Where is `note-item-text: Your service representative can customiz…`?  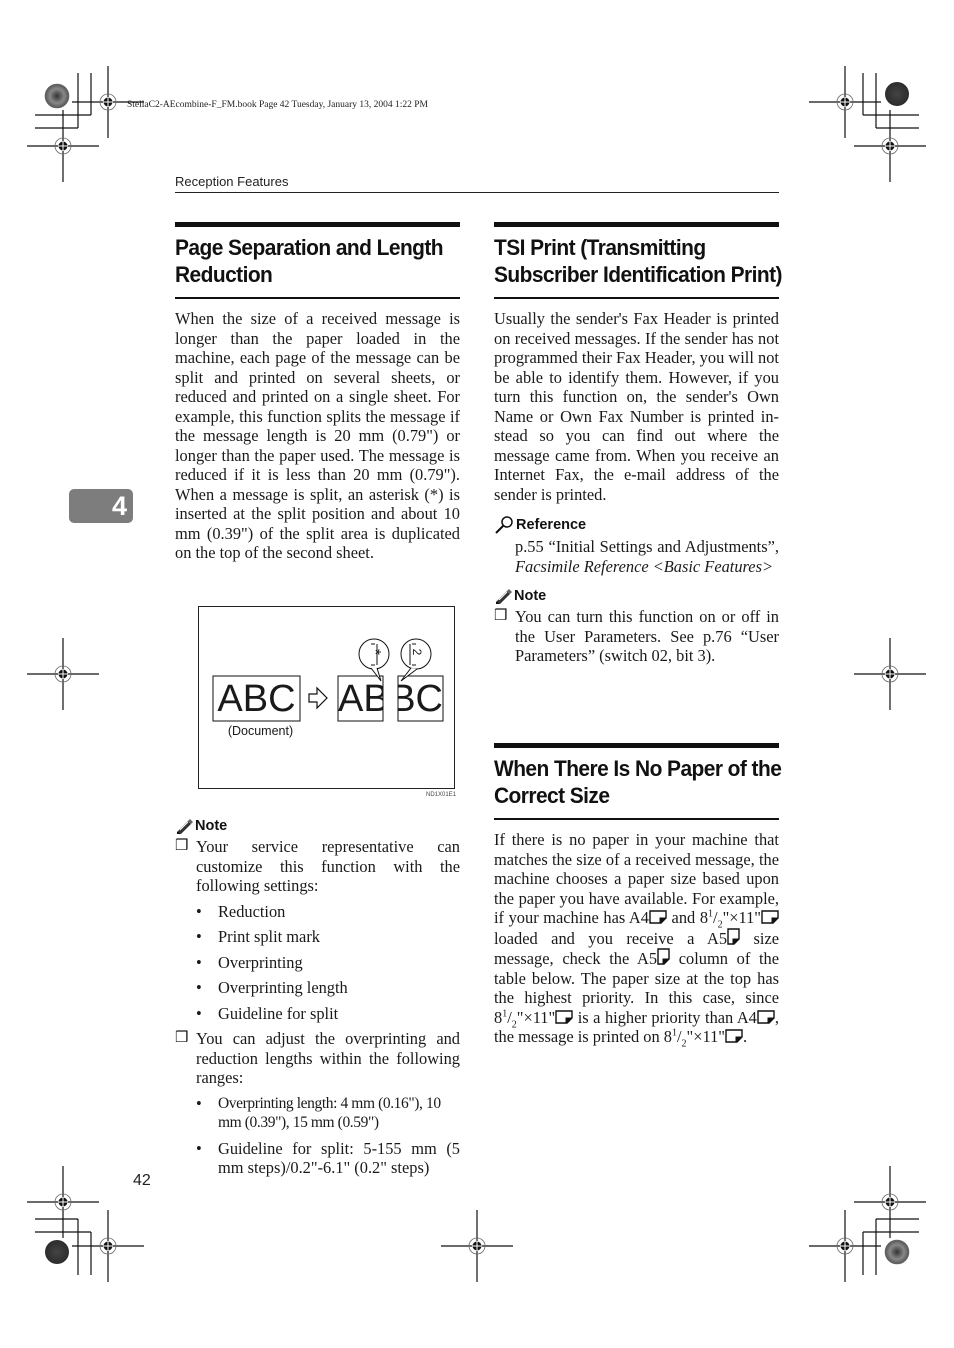 note-item-text: Your service representative can customiz… is located at coordinates (328, 866).